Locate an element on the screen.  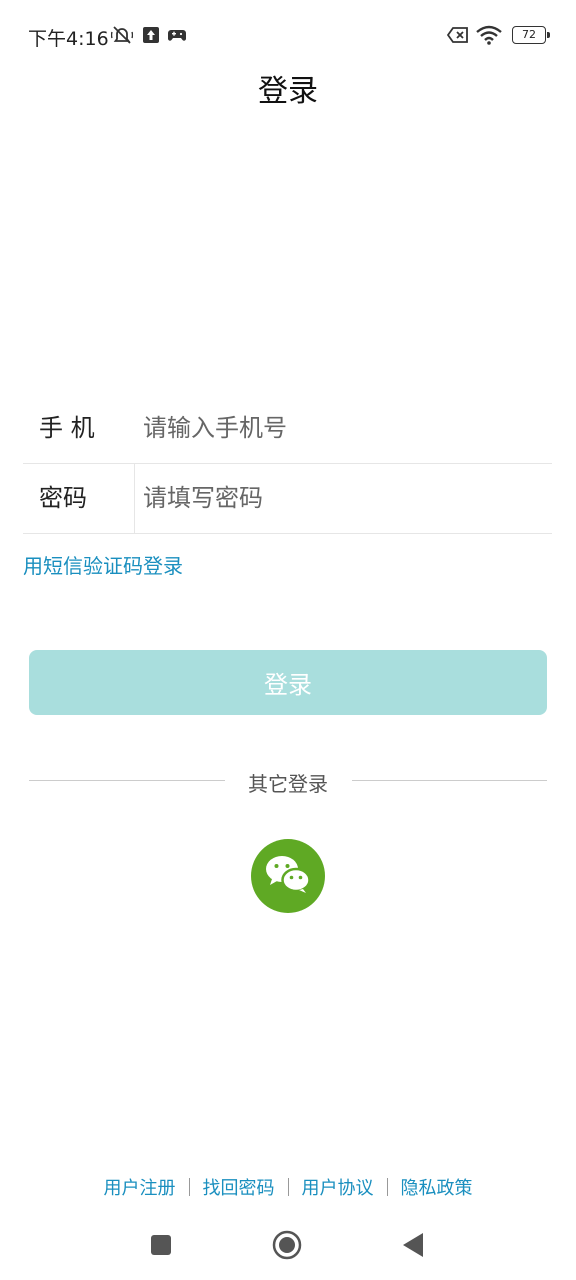
status-time: 下午4:16 is located at coordinates (68, 39).